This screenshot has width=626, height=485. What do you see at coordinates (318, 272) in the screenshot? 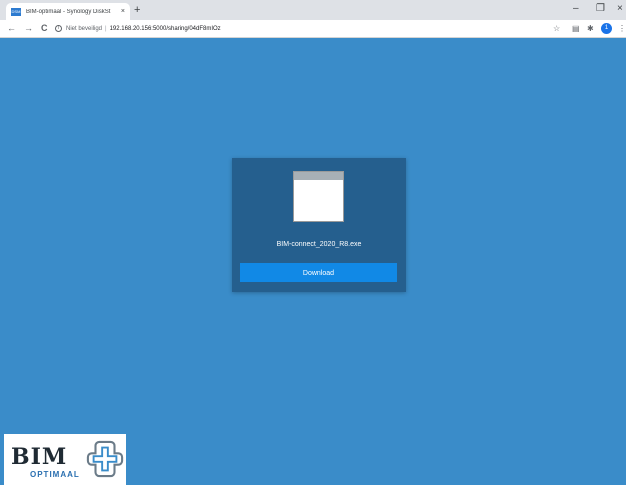
I see `download-button: Download` at bounding box center [318, 272].